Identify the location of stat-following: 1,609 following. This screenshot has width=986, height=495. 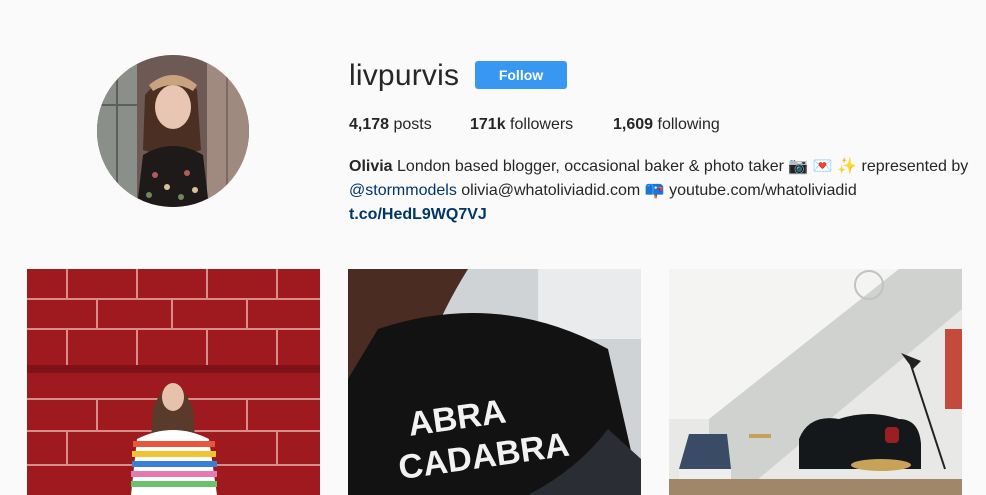
(666, 125).